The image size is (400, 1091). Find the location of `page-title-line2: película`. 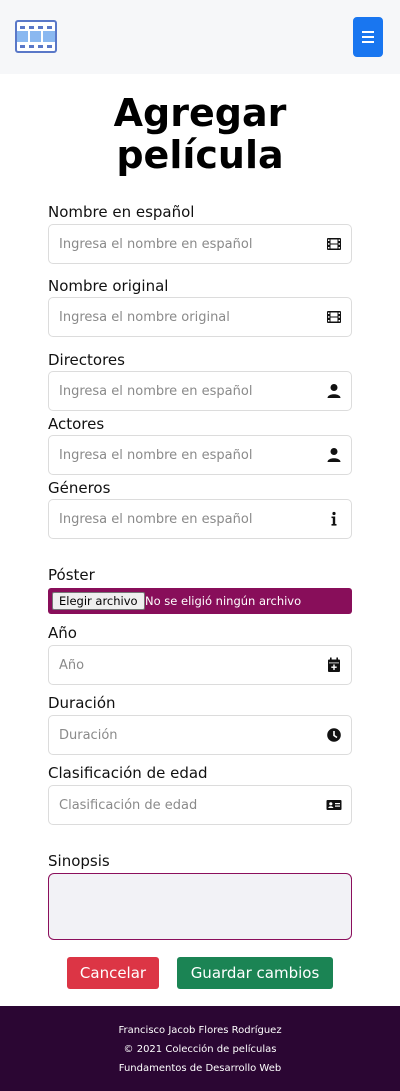

page-title-line2: película is located at coordinates (200, 155).